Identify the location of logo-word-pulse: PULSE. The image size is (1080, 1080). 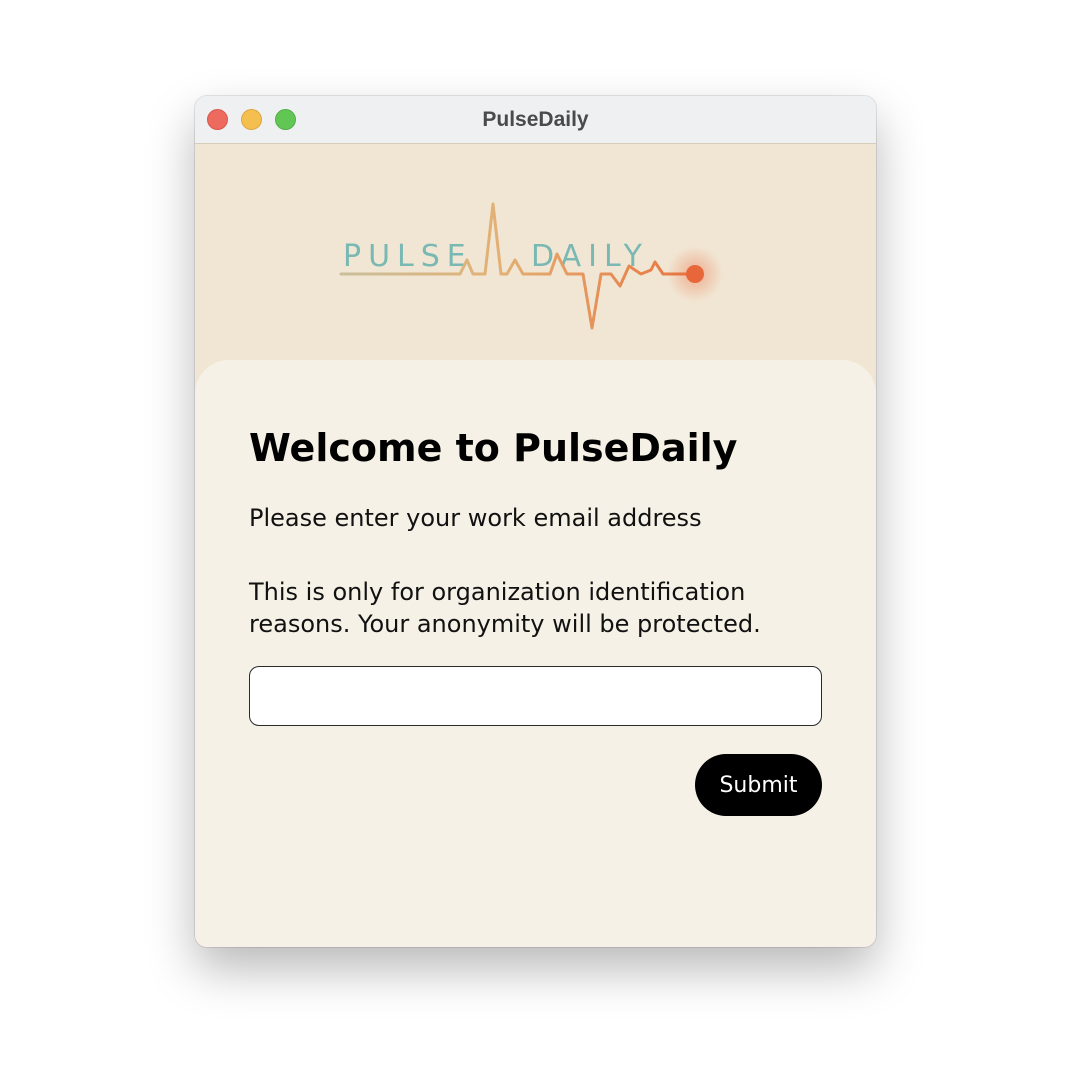
(408, 256).